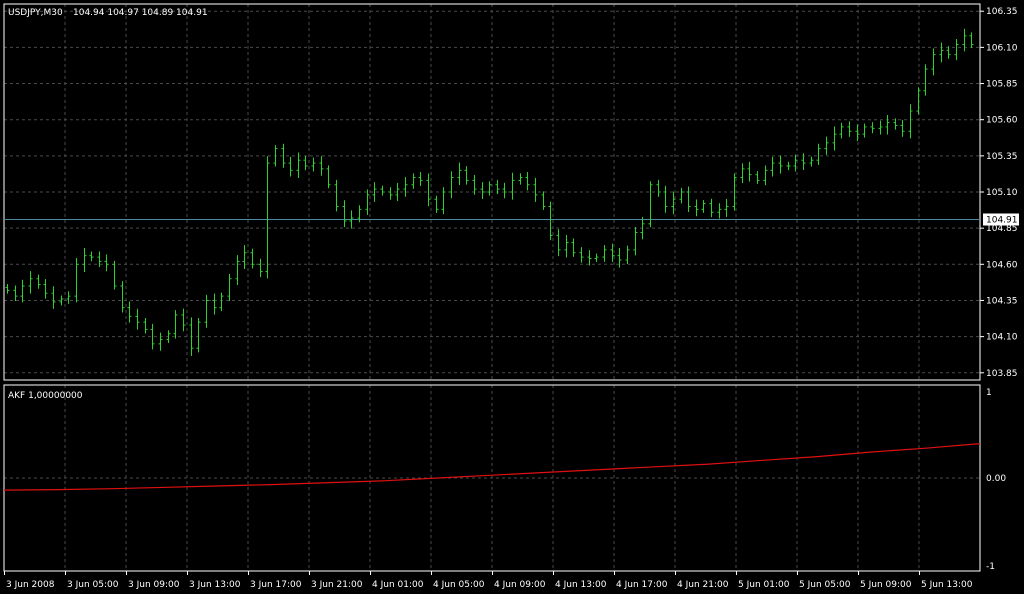 The height and width of the screenshot is (594, 1024). I want to click on time-tick-label: 4 Jun 21:00, so click(703, 585).